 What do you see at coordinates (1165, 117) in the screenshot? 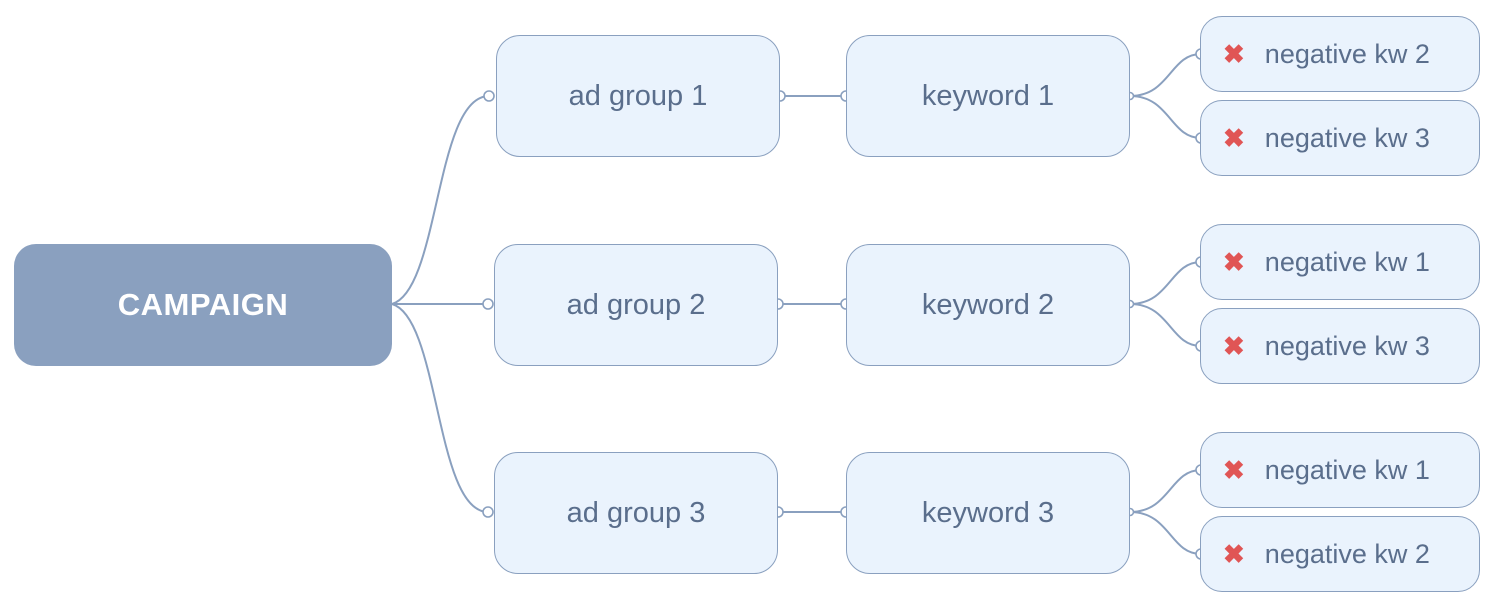
I see `link-keyword1-neg-b` at bounding box center [1165, 117].